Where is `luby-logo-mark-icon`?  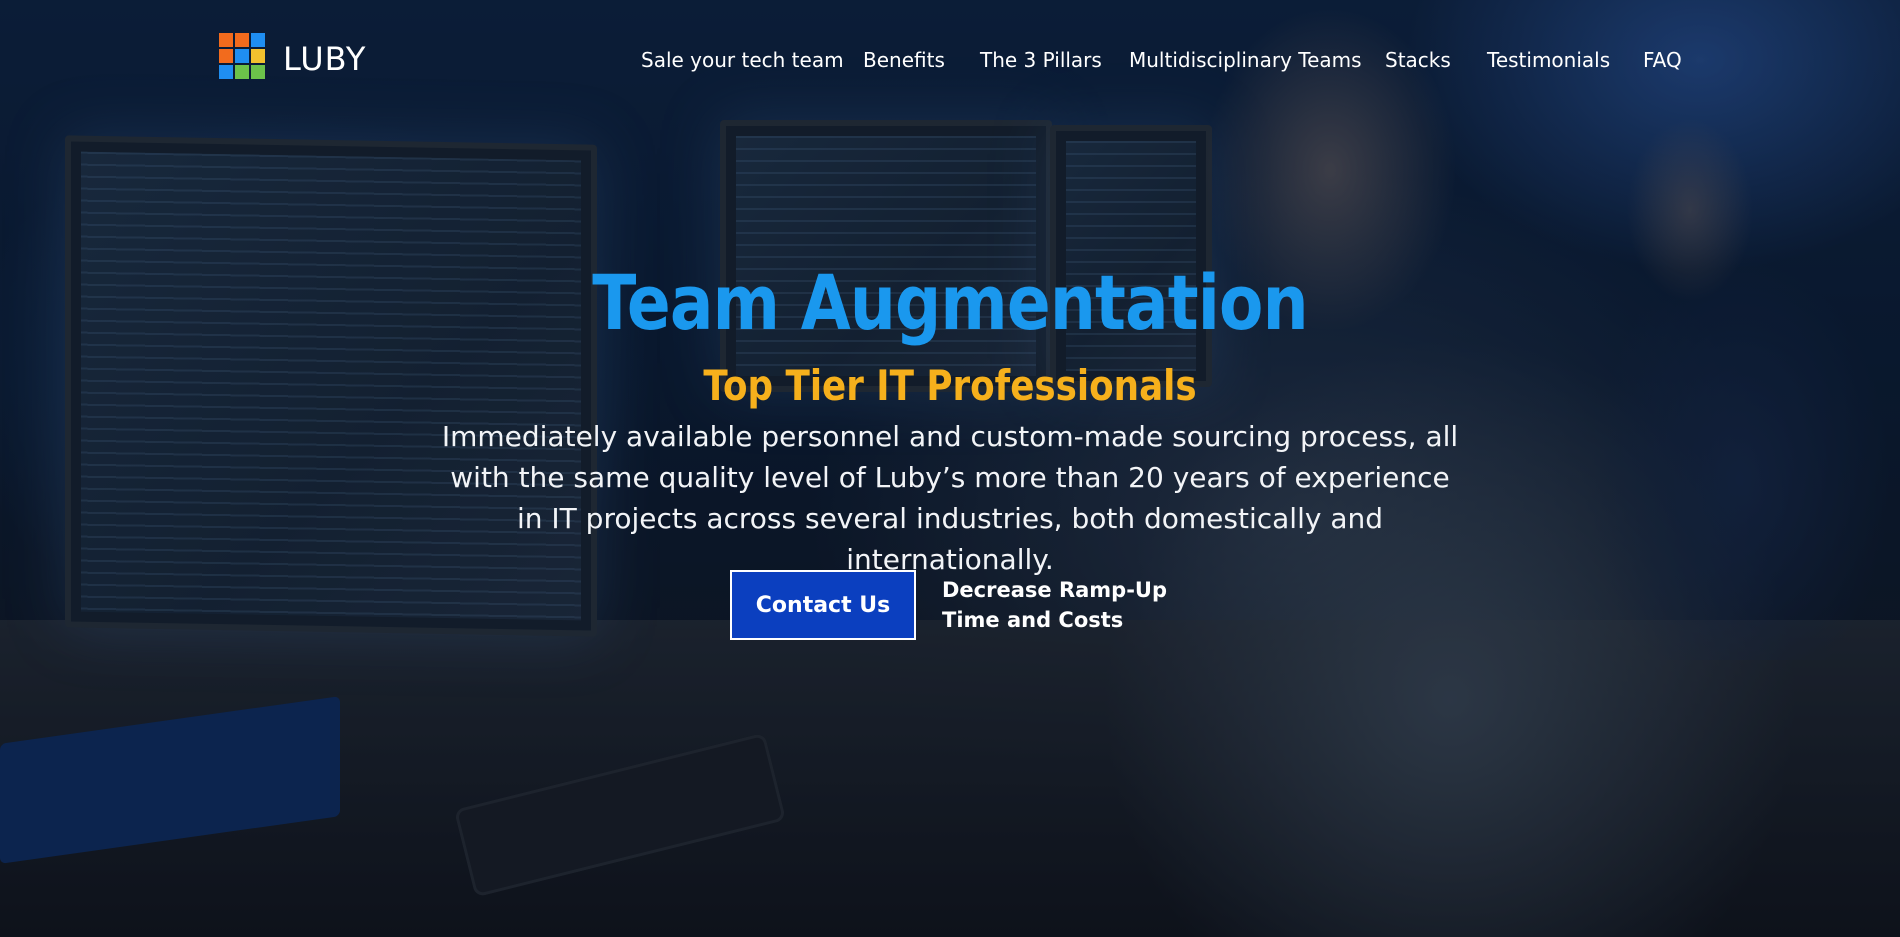 luby-logo-mark-icon is located at coordinates (245, 59).